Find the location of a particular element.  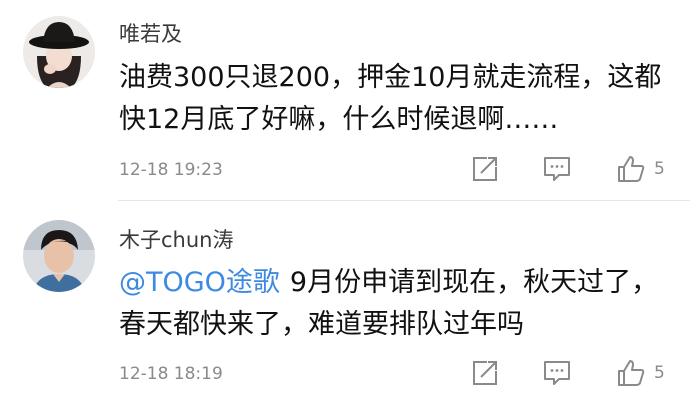

comment-username: 唯若及 is located at coordinates (150, 33).